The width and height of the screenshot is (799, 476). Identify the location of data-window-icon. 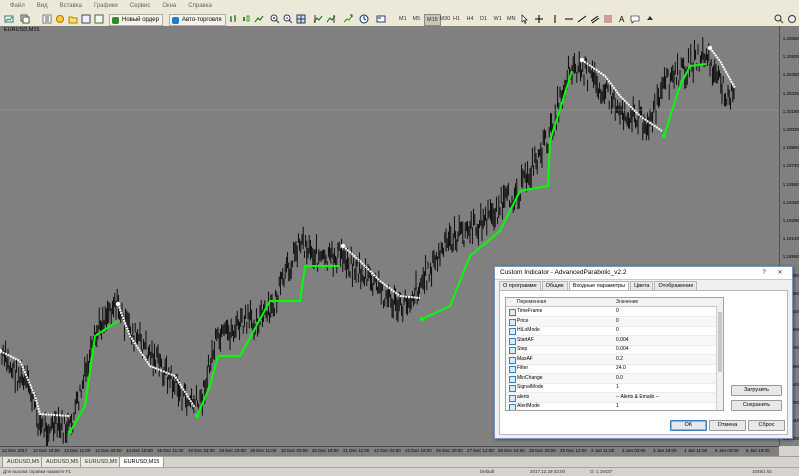
(60, 19).